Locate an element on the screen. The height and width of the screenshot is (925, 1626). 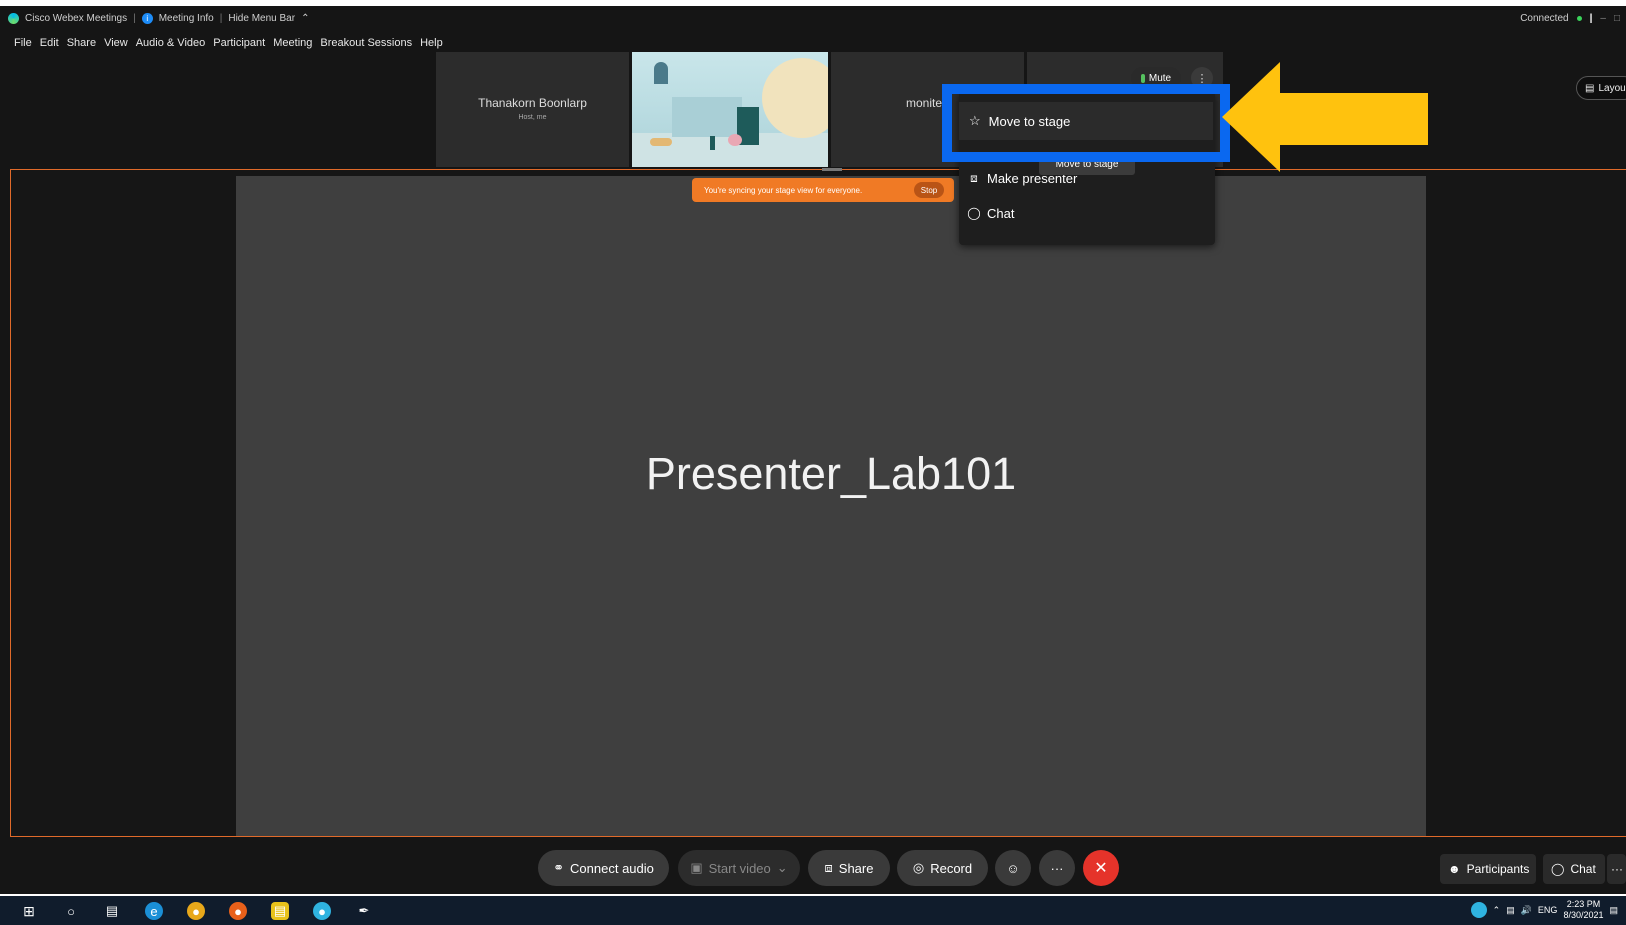
video-icon: ▣ is located at coordinates (696, 867).